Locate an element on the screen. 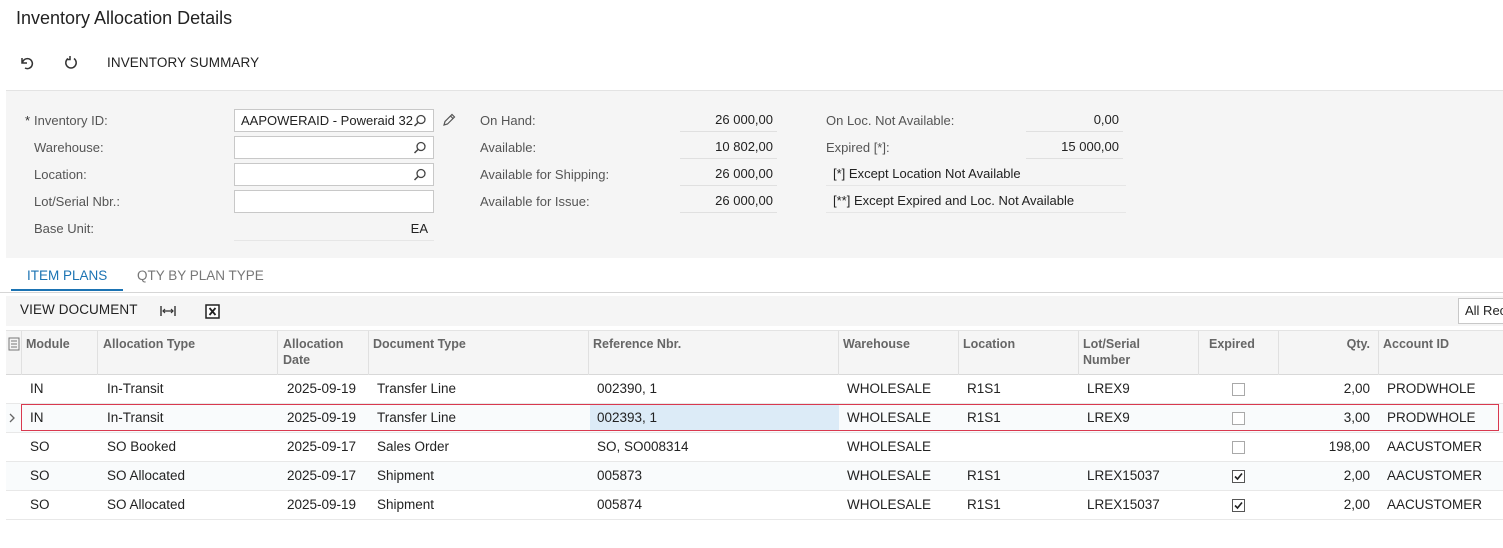  pencil-icon is located at coordinates (449, 119).